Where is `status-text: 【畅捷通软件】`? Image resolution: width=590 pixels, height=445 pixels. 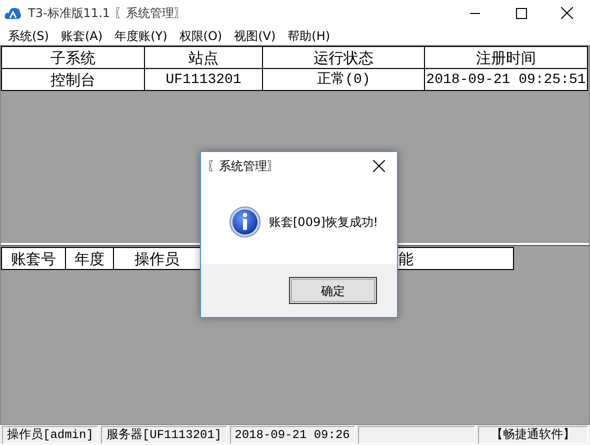
status-text: 【畅捷通软件】 is located at coordinates (533, 435).